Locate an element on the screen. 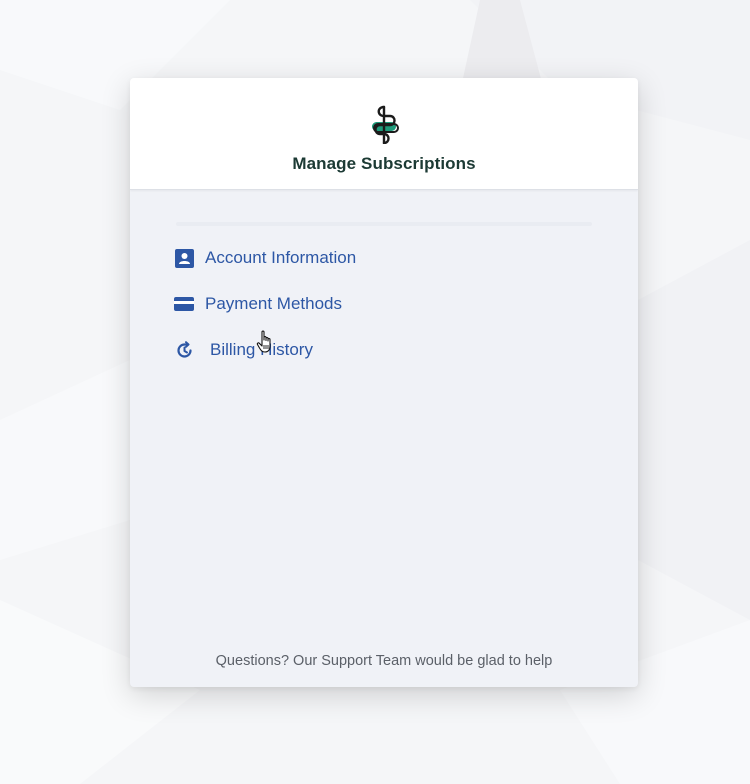 This screenshot has width=750, height=784. panel-header: Manage Subscriptions is located at coordinates (384, 134).